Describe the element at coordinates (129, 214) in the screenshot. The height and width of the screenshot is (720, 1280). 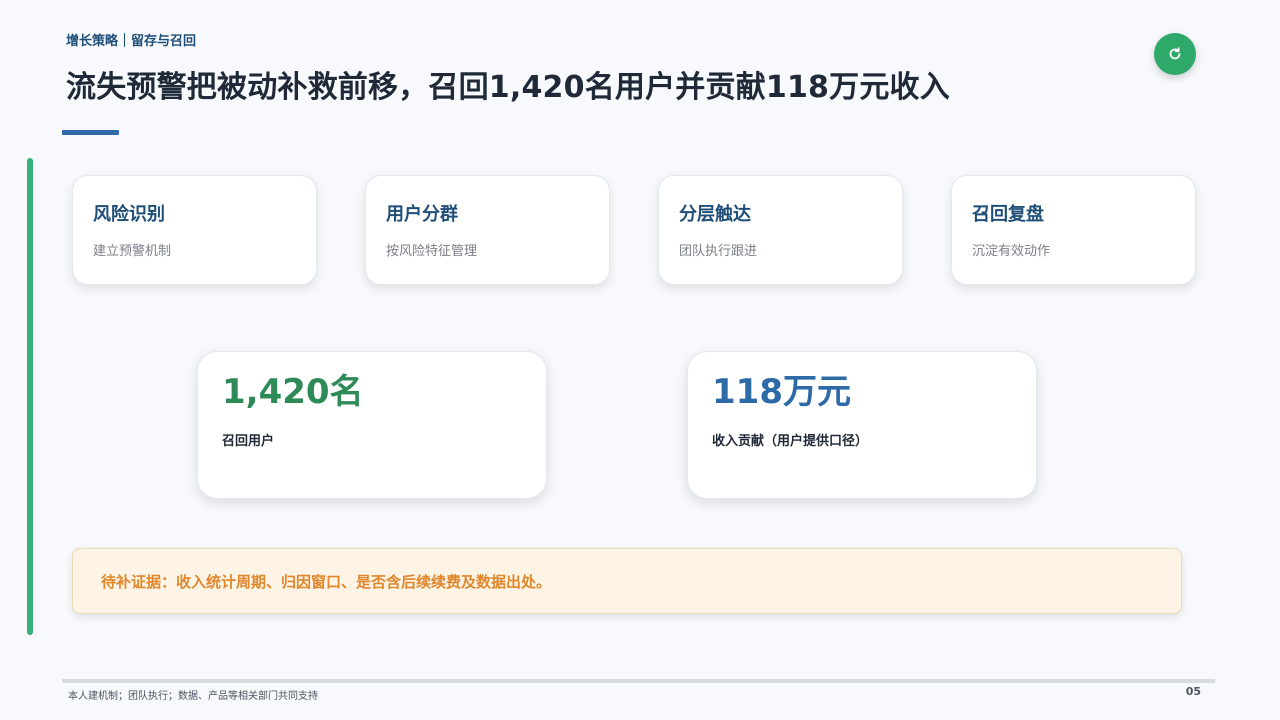
I see `step-title: 风险识别` at that location.